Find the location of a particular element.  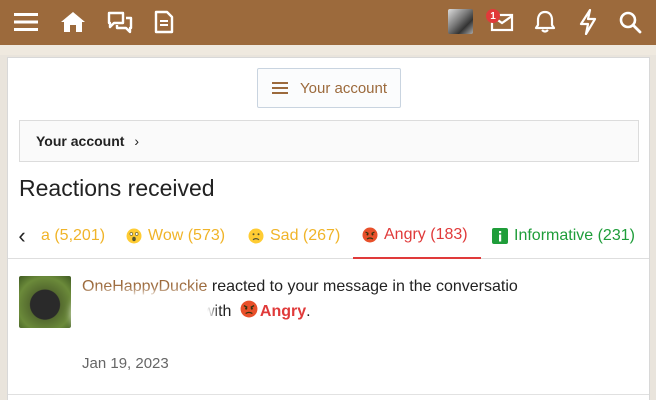

tab-wow: Wow (573) is located at coordinates (175, 236).